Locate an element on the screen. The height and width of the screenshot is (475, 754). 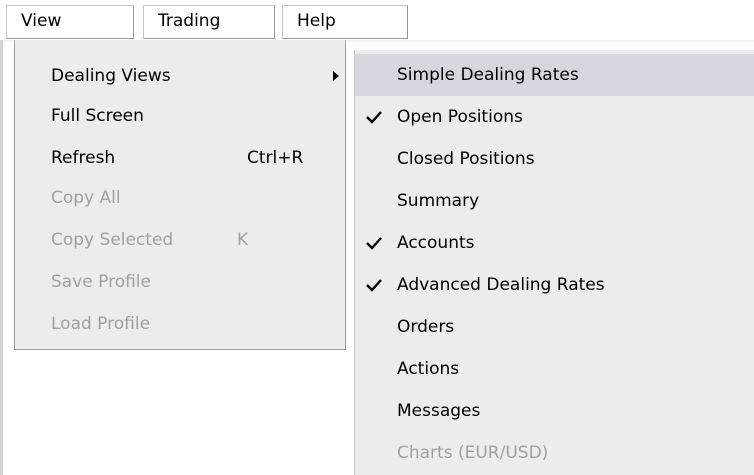
submenu-item-summary: Summary is located at coordinates (554, 201).